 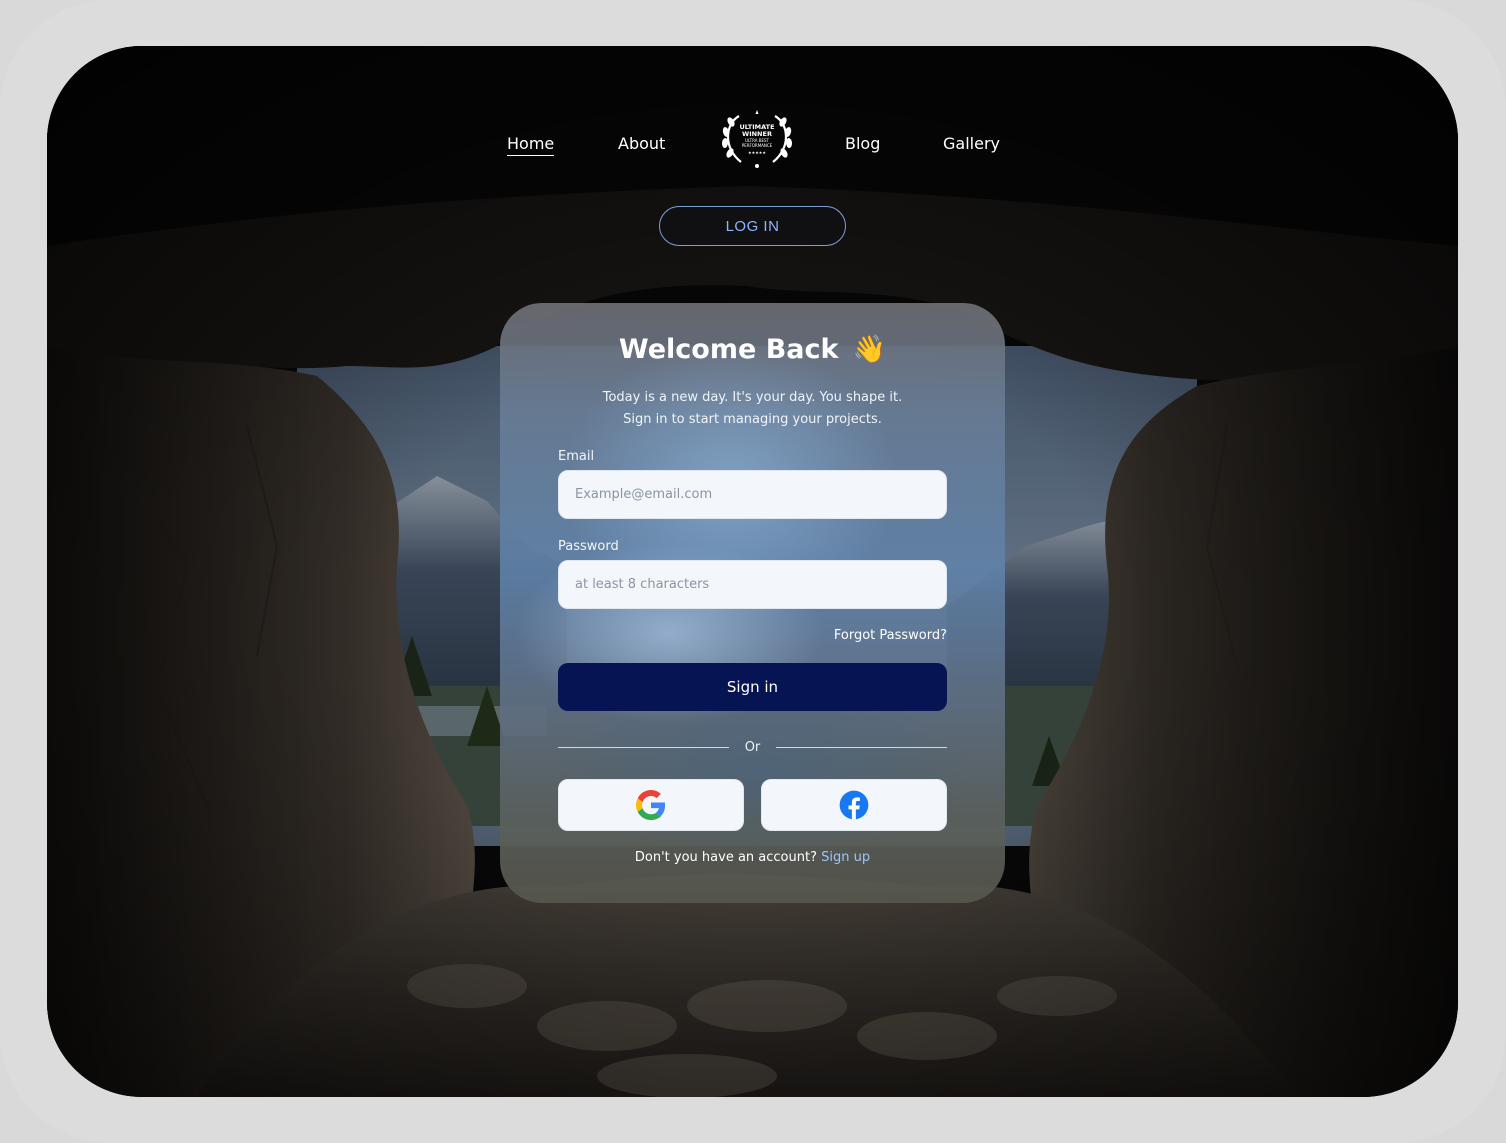 I want to click on google-signin-button, so click(x=651, y=805).